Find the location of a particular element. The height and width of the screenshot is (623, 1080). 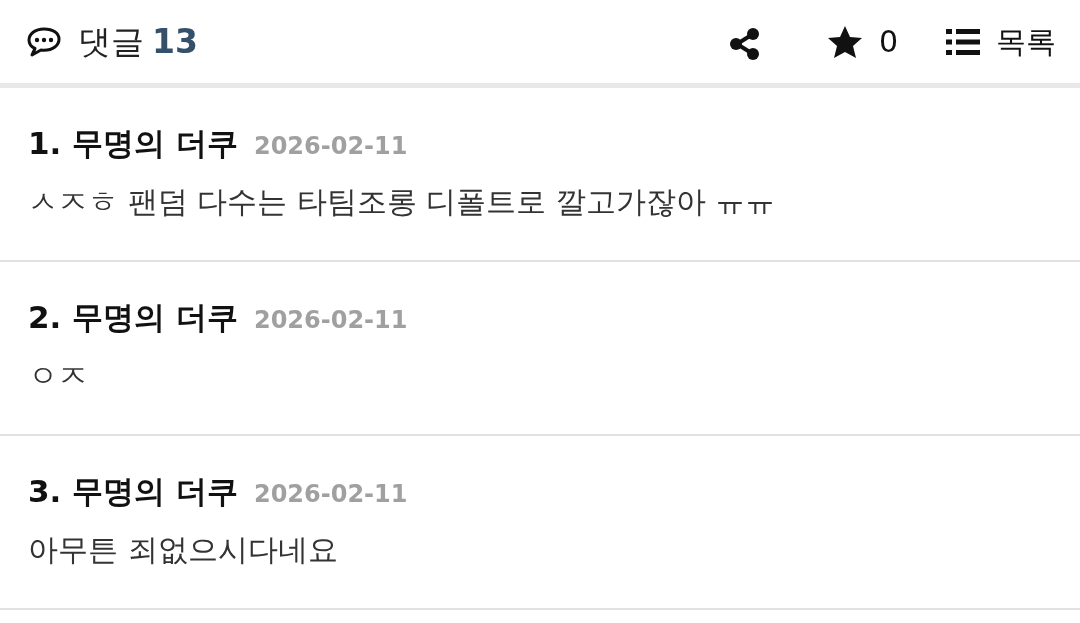

share-icon is located at coordinates (744, 43).